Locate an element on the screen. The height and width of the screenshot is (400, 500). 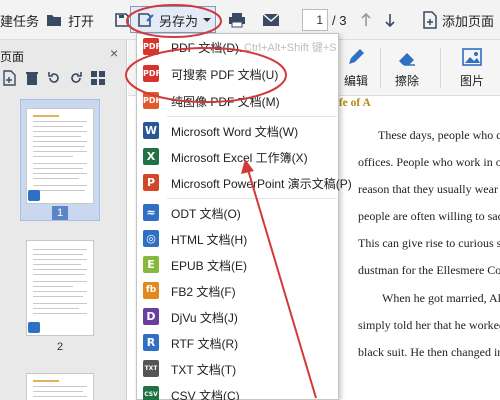
erase-button: 擦除 is located at coordinates (407, 67).